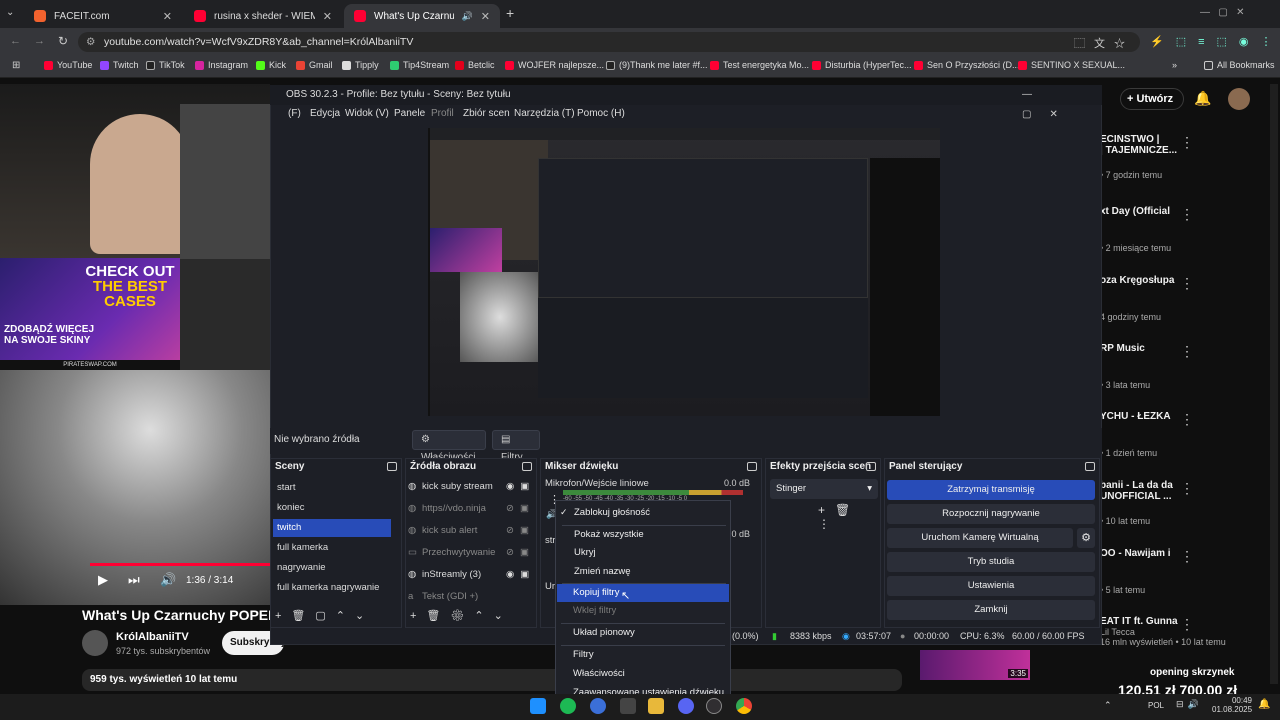 The image size is (1280, 720). What do you see at coordinates (180, 564) in the screenshot?
I see `video-progress` at bounding box center [180, 564].